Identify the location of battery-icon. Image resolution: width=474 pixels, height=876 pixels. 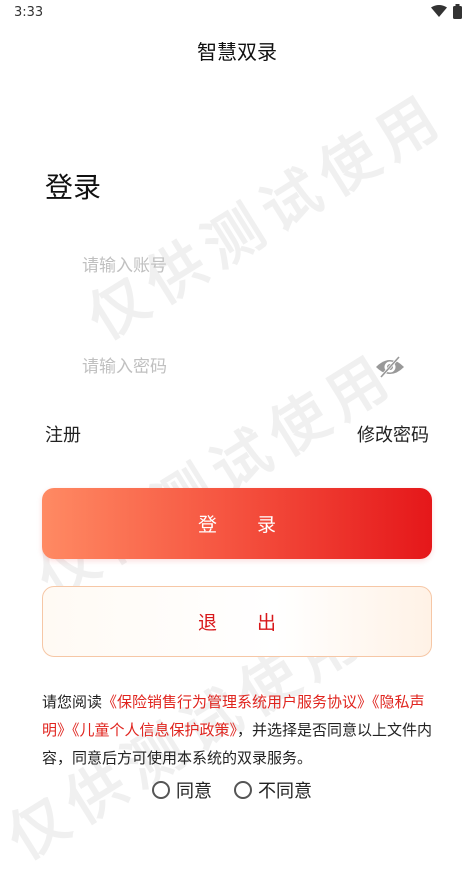
(457, 11).